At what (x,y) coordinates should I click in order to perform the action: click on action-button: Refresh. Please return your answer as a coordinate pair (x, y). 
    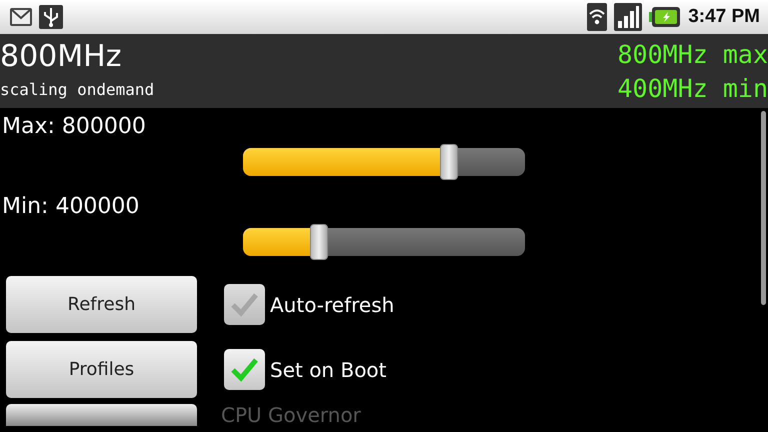
    Looking at the image, I should click on (101, 304).